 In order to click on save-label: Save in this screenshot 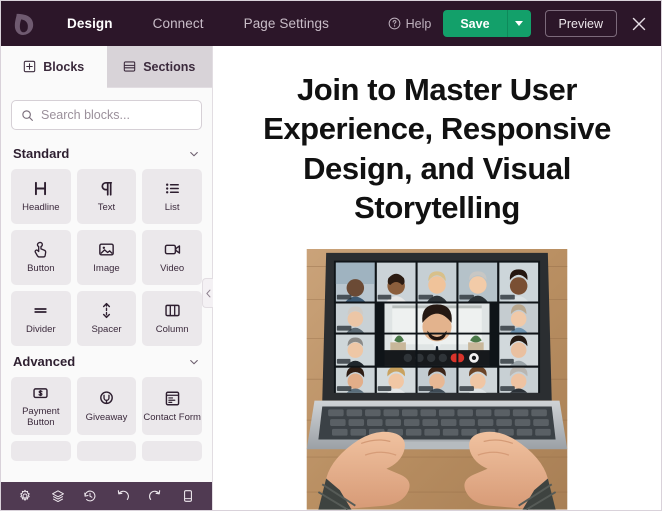, I will do `click(475, 23)`.